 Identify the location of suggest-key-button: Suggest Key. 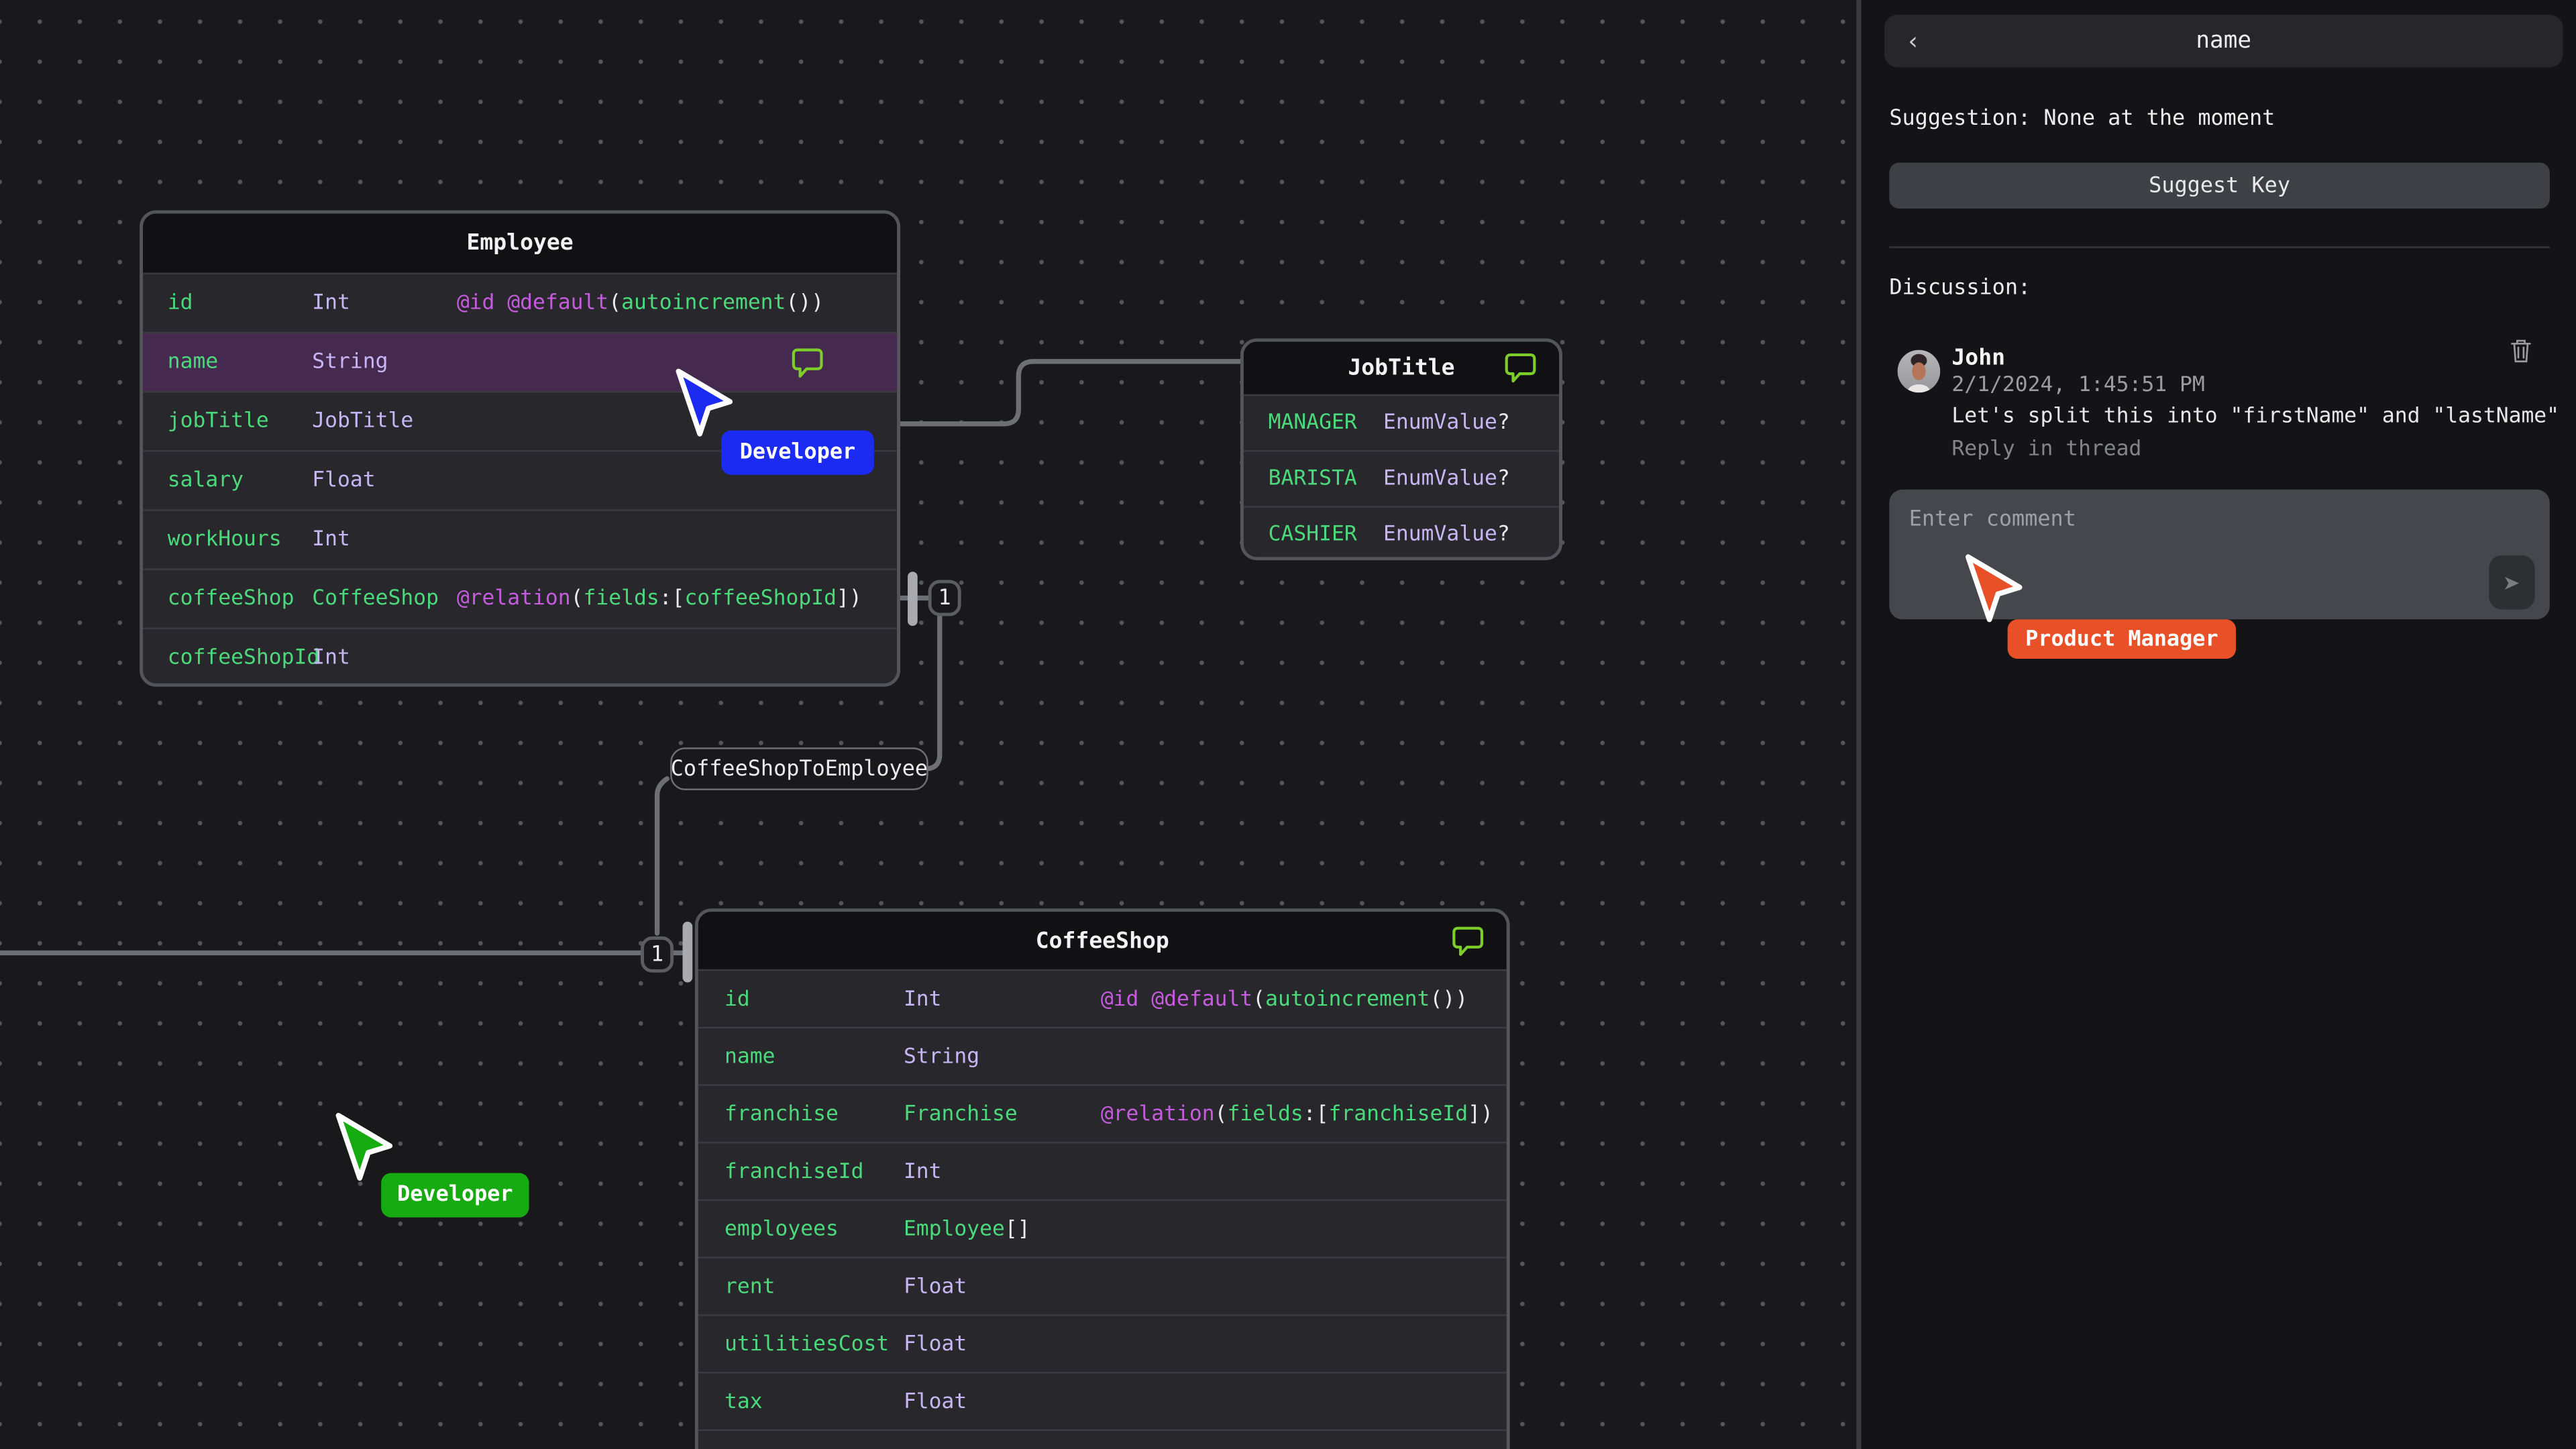
(2219, 185).